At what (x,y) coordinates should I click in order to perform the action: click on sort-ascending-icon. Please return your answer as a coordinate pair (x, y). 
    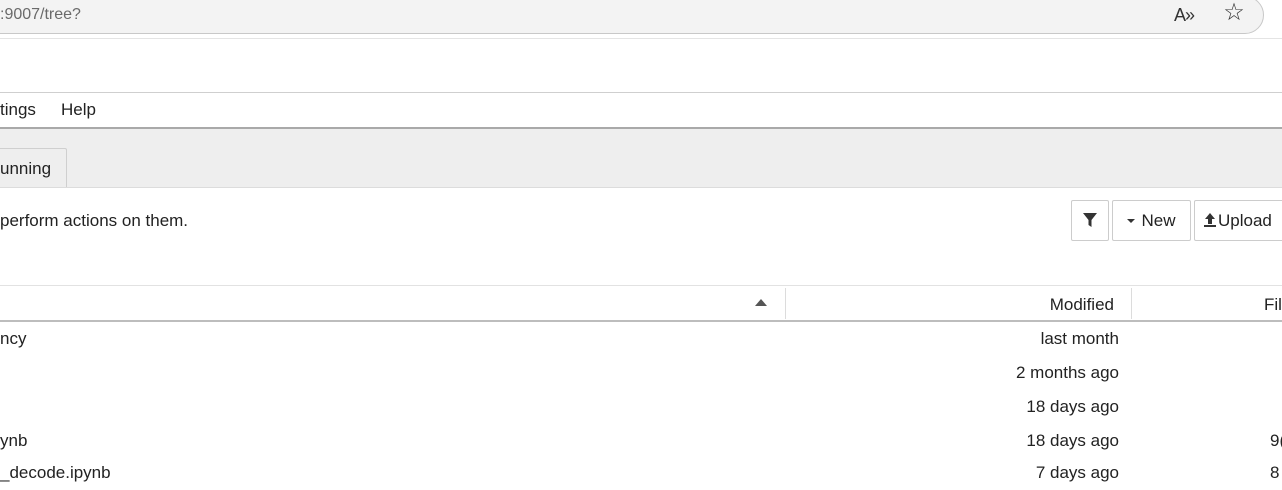
    Looking at the image, I should click on (761, 302).